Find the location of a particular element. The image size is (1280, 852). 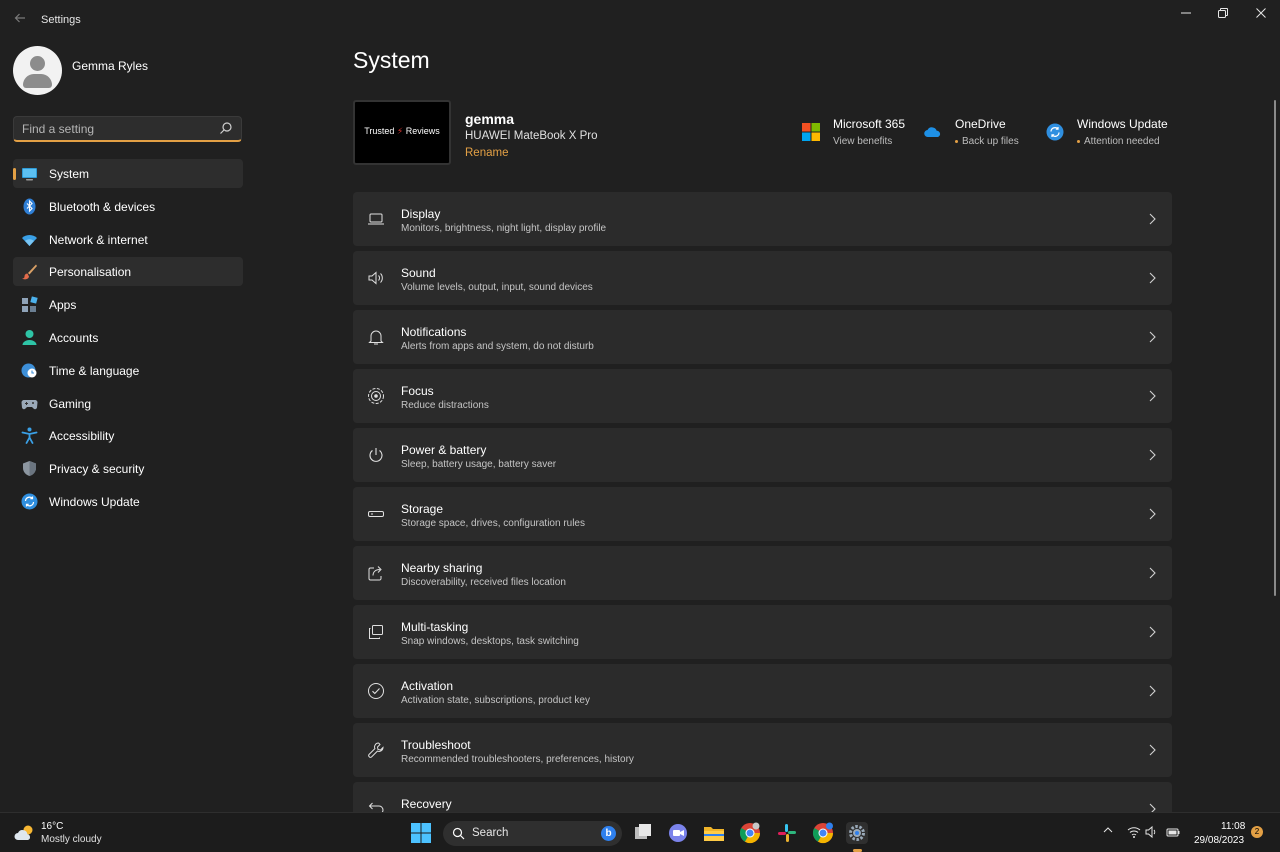

scrollbar is located at coordinates (1275, 348).